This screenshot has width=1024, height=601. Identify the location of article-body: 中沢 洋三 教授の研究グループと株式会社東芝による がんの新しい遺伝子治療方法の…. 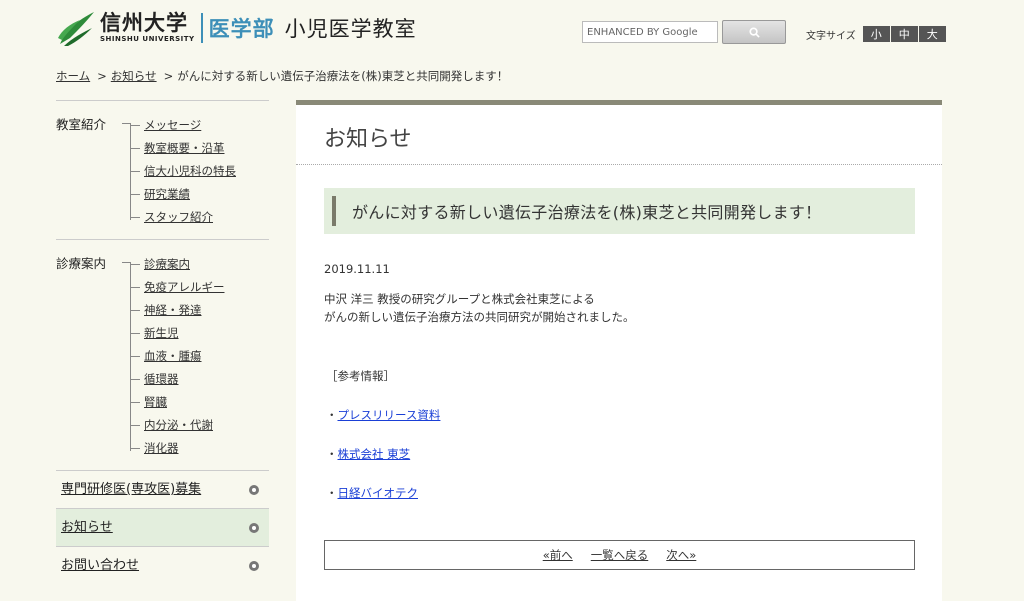
(479, 308).